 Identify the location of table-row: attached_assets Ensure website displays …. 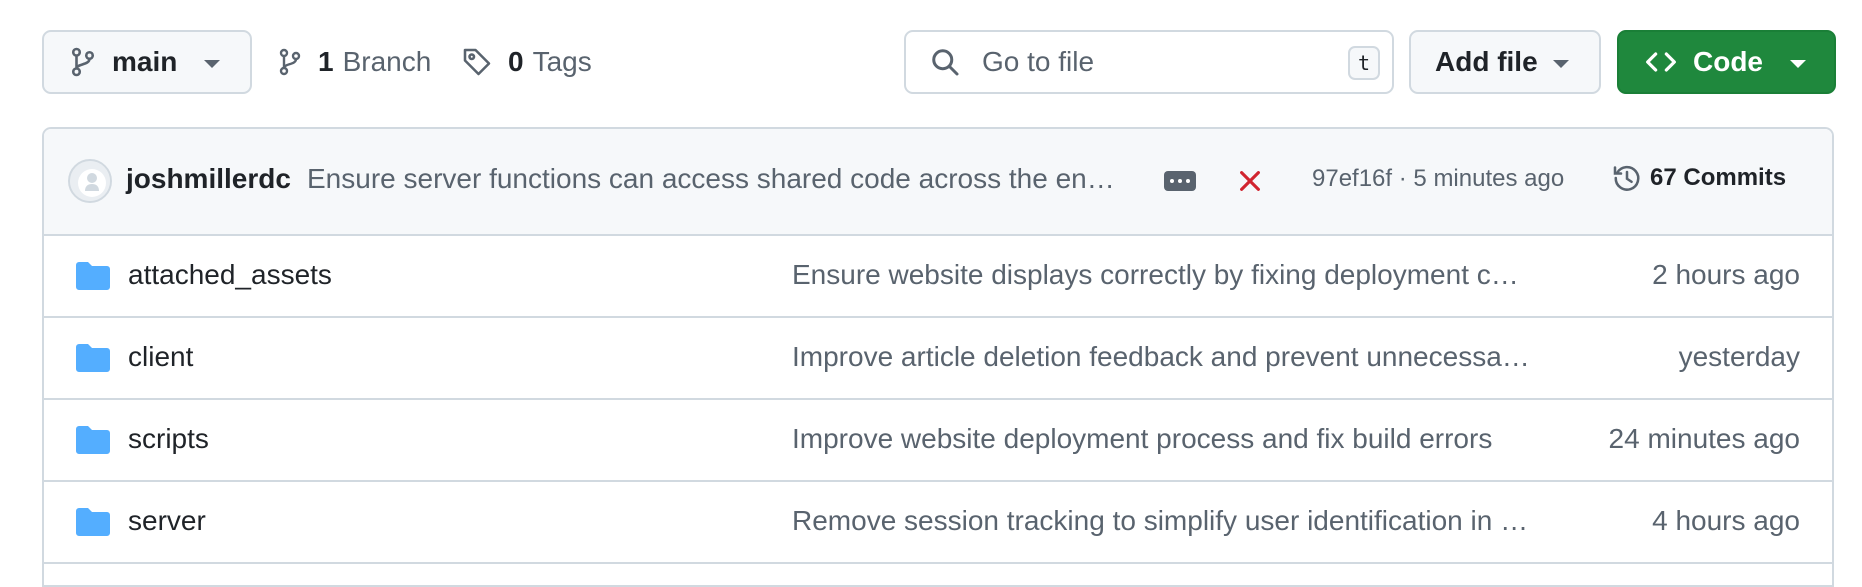
(938, 277).